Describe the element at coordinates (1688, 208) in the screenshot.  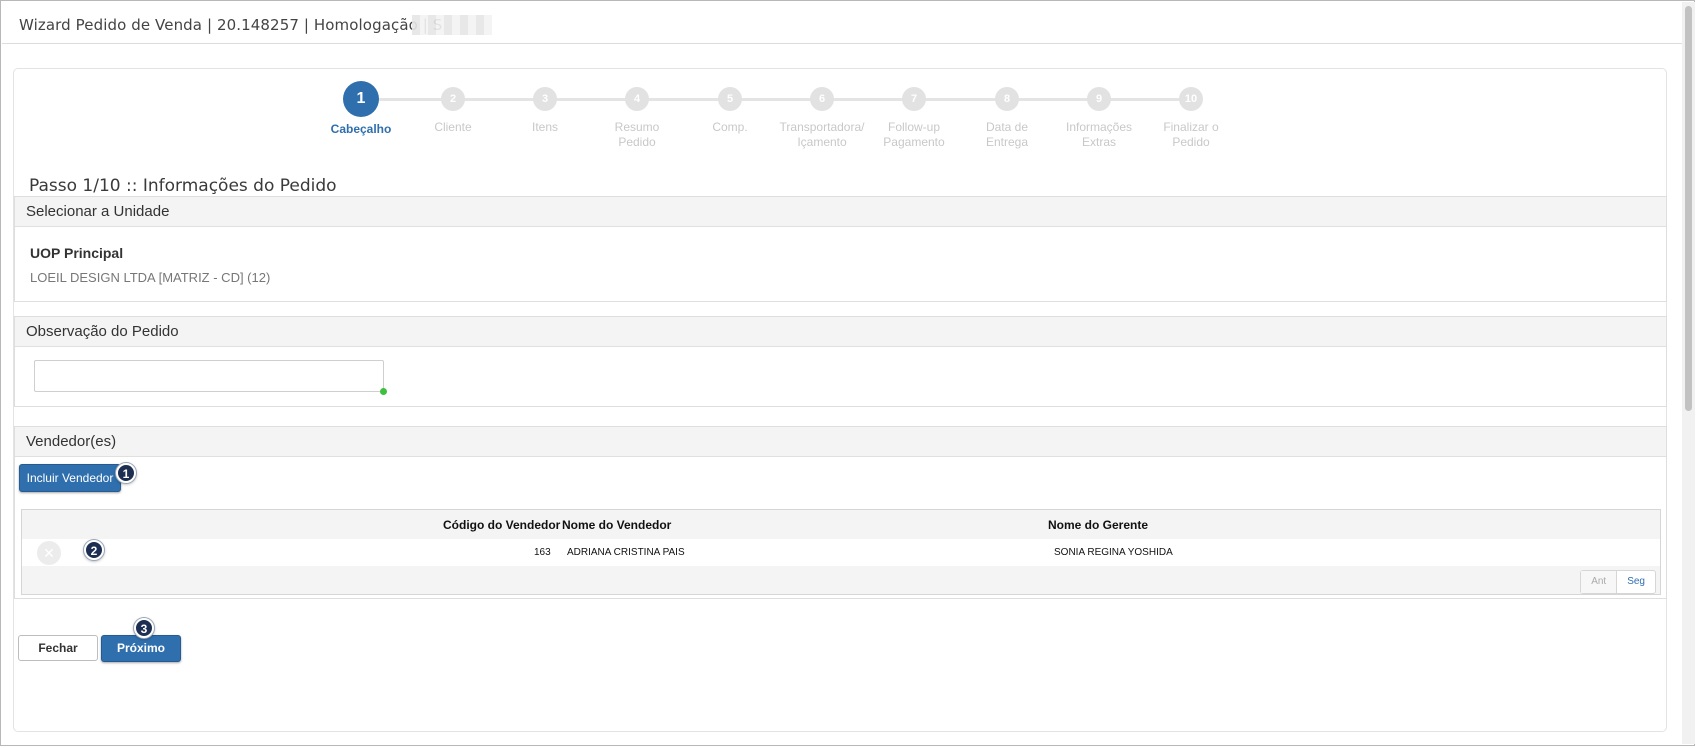
I see `scrollbar-thumb` at that location.